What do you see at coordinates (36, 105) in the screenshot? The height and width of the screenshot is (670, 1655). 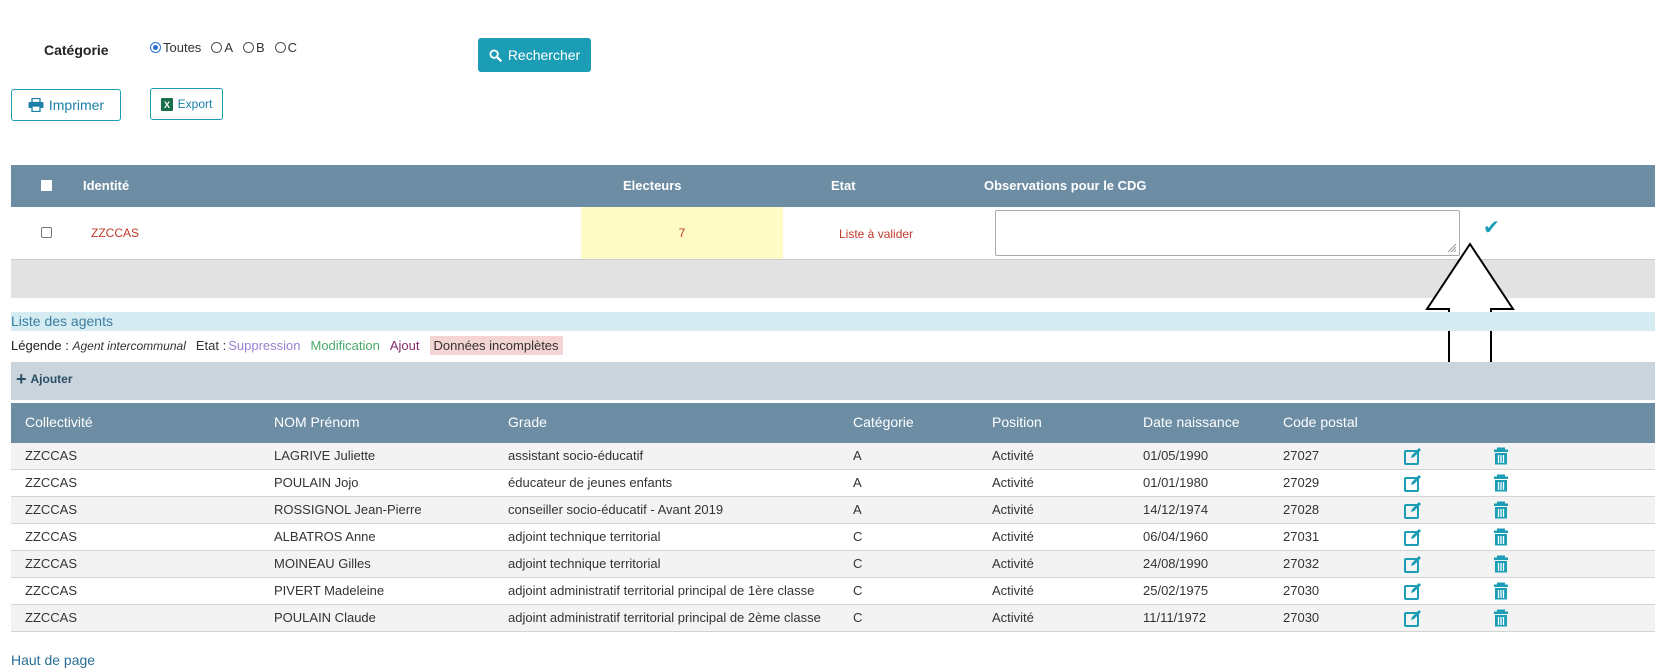 I see `print-icon` at bounding box center [36, 105].